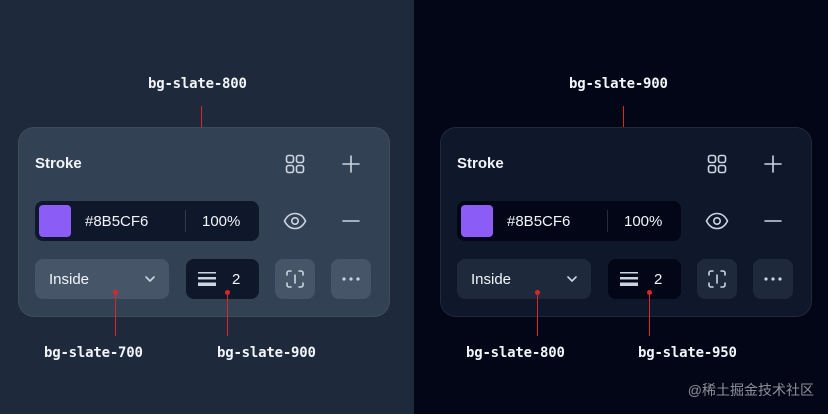  I want to click on annotation-weight-bg: bg-slate-950, so click(687, 353).